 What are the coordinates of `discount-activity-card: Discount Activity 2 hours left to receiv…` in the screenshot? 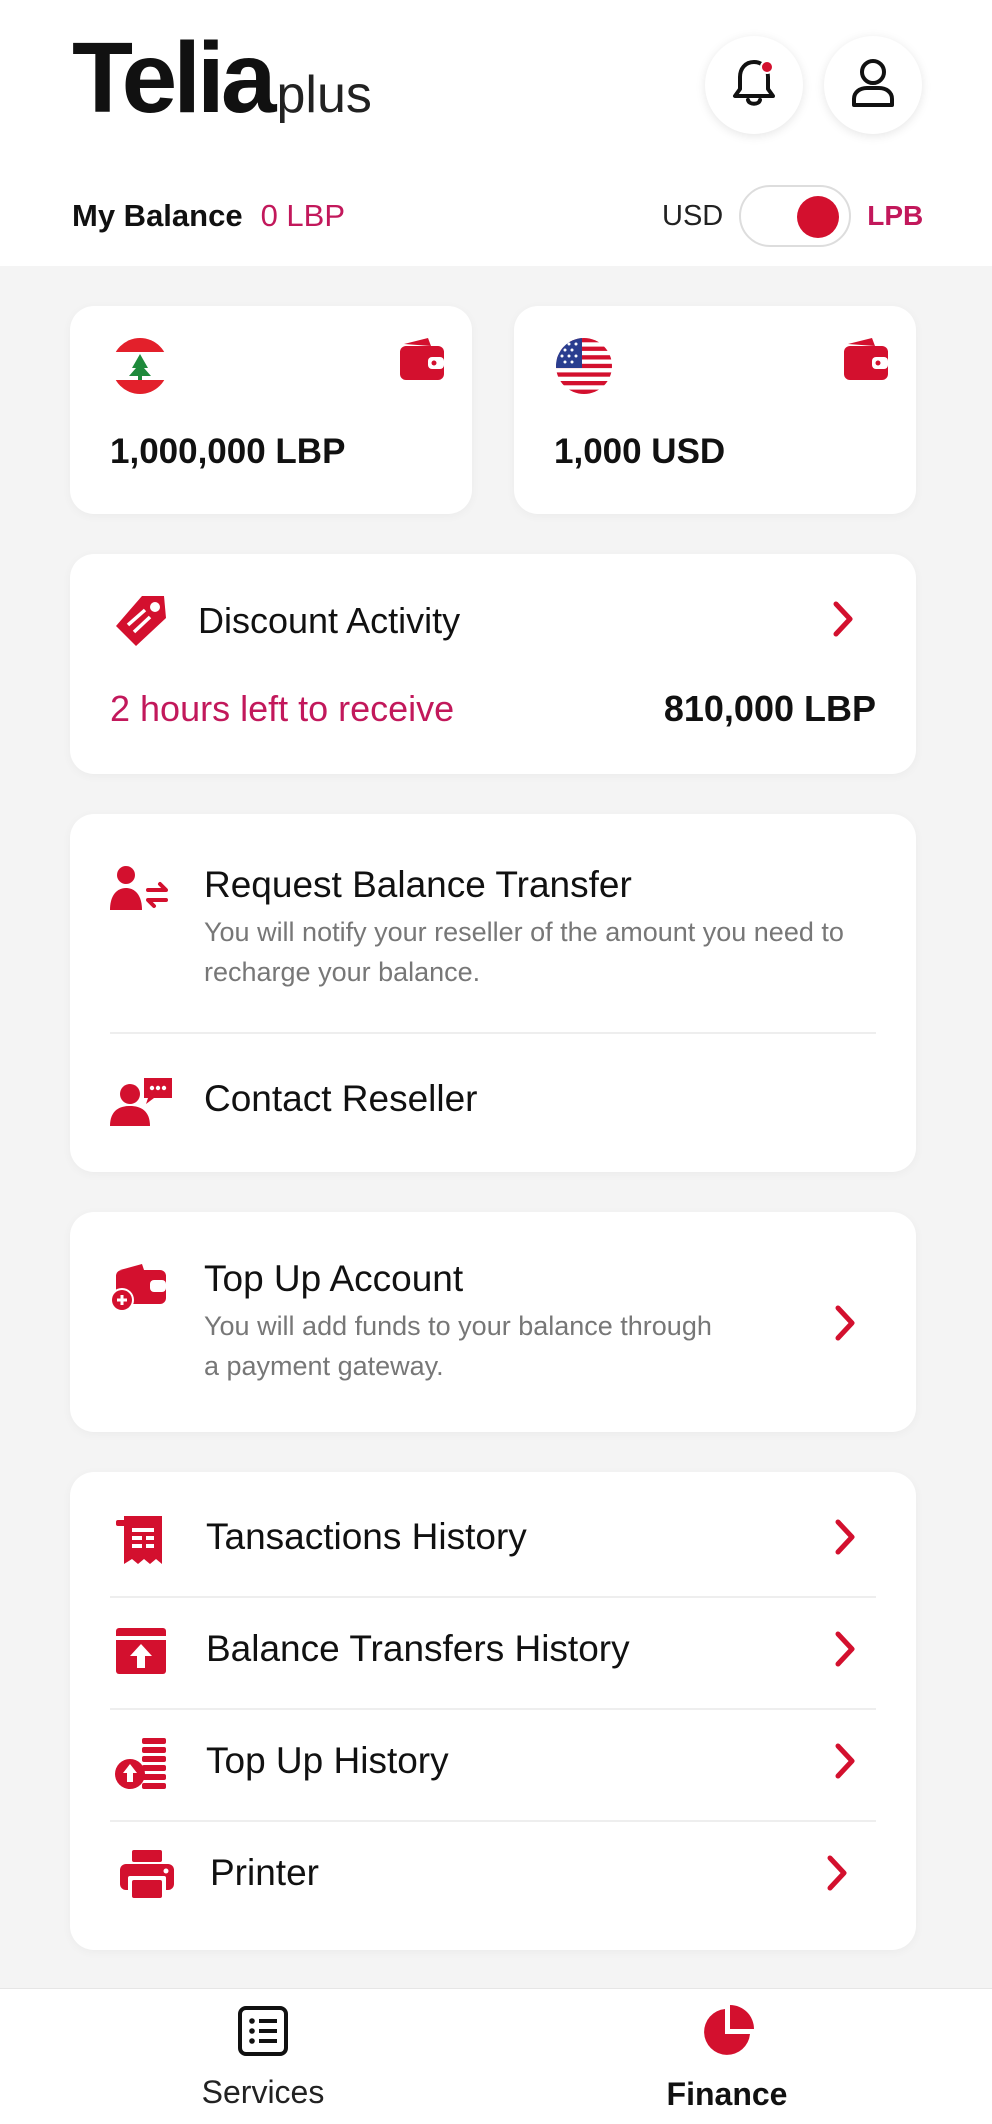 It's located at (493, 664).